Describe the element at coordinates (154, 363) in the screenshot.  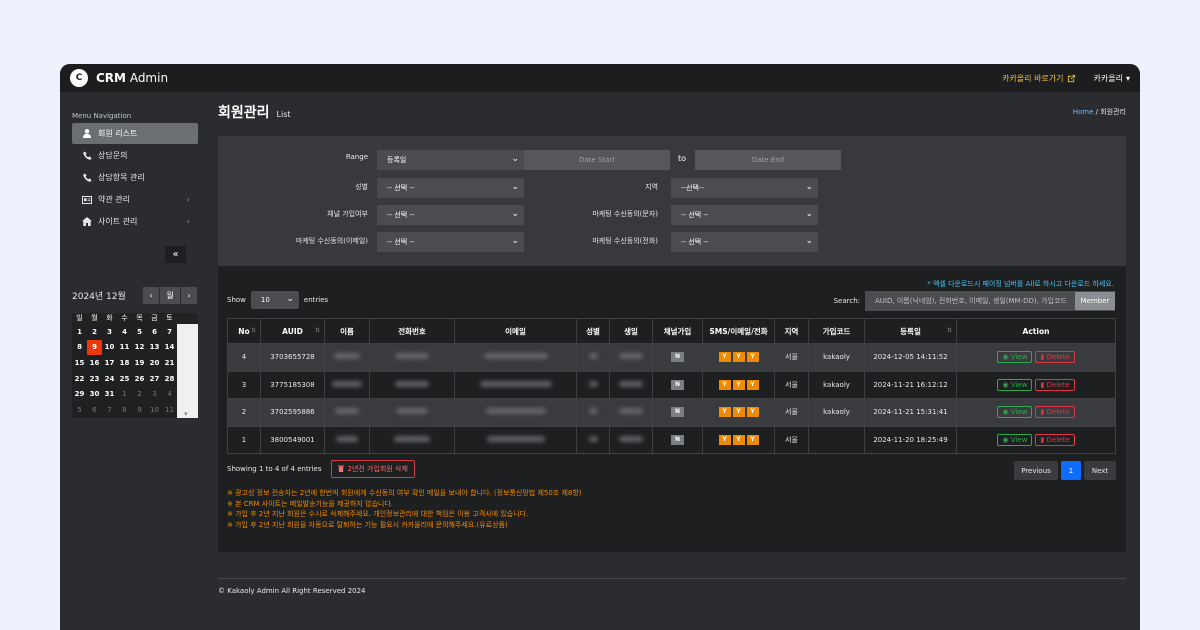
I see `calendar-day: 20` at that location.